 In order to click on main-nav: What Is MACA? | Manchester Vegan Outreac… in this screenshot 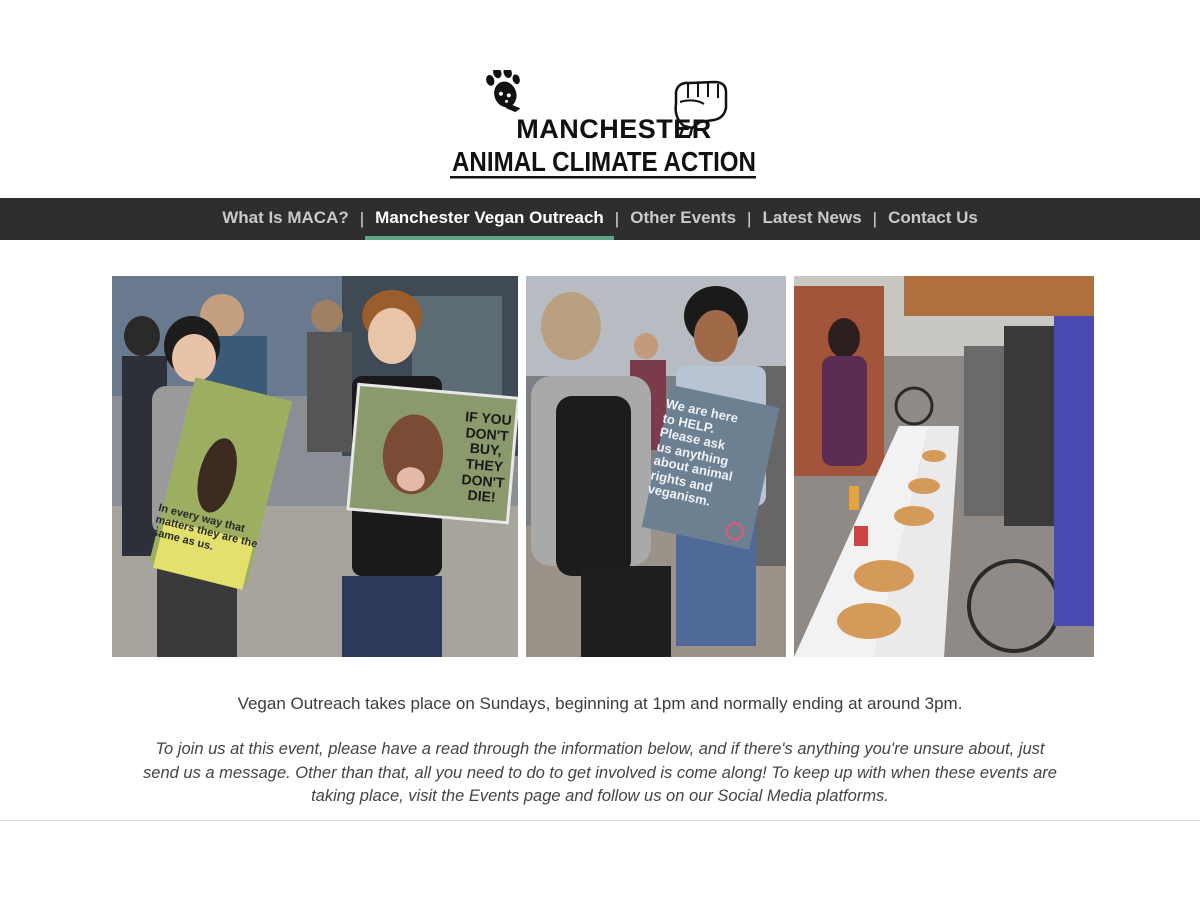, I will do `click(600, 219)`.